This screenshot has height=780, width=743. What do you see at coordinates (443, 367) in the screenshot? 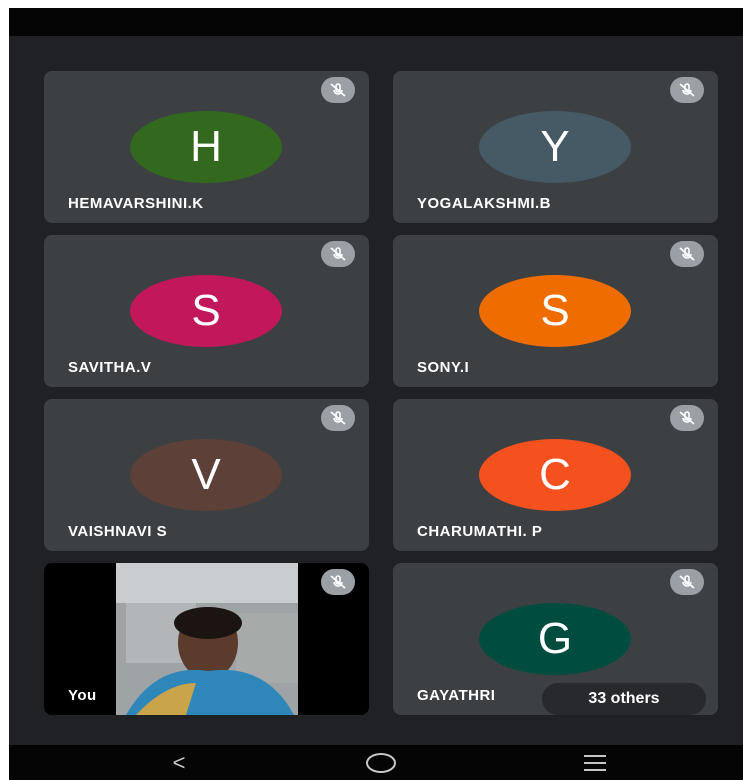
I see `participant-name: SONY.I` at bounding box center [443, 367].